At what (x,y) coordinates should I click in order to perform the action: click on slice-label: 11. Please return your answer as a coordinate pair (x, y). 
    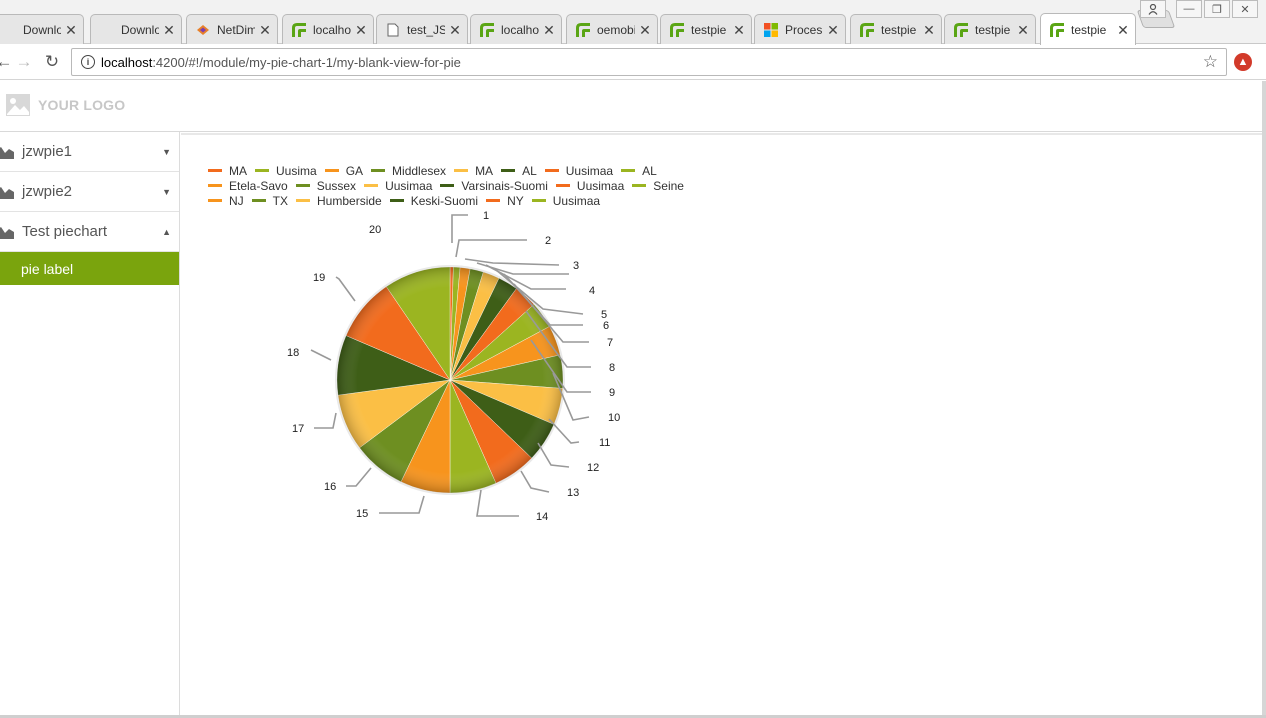
    Looking at the image, I should click on (604, 443).